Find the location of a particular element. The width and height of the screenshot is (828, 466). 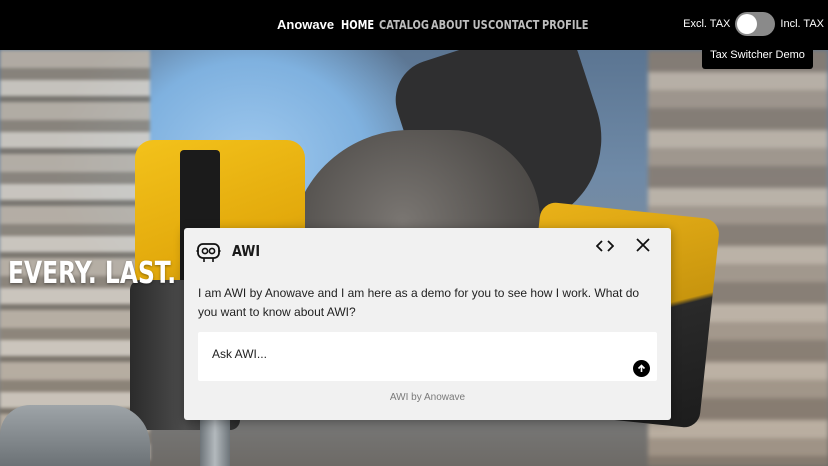

chat-input-box is located at coordinates (427, 356).